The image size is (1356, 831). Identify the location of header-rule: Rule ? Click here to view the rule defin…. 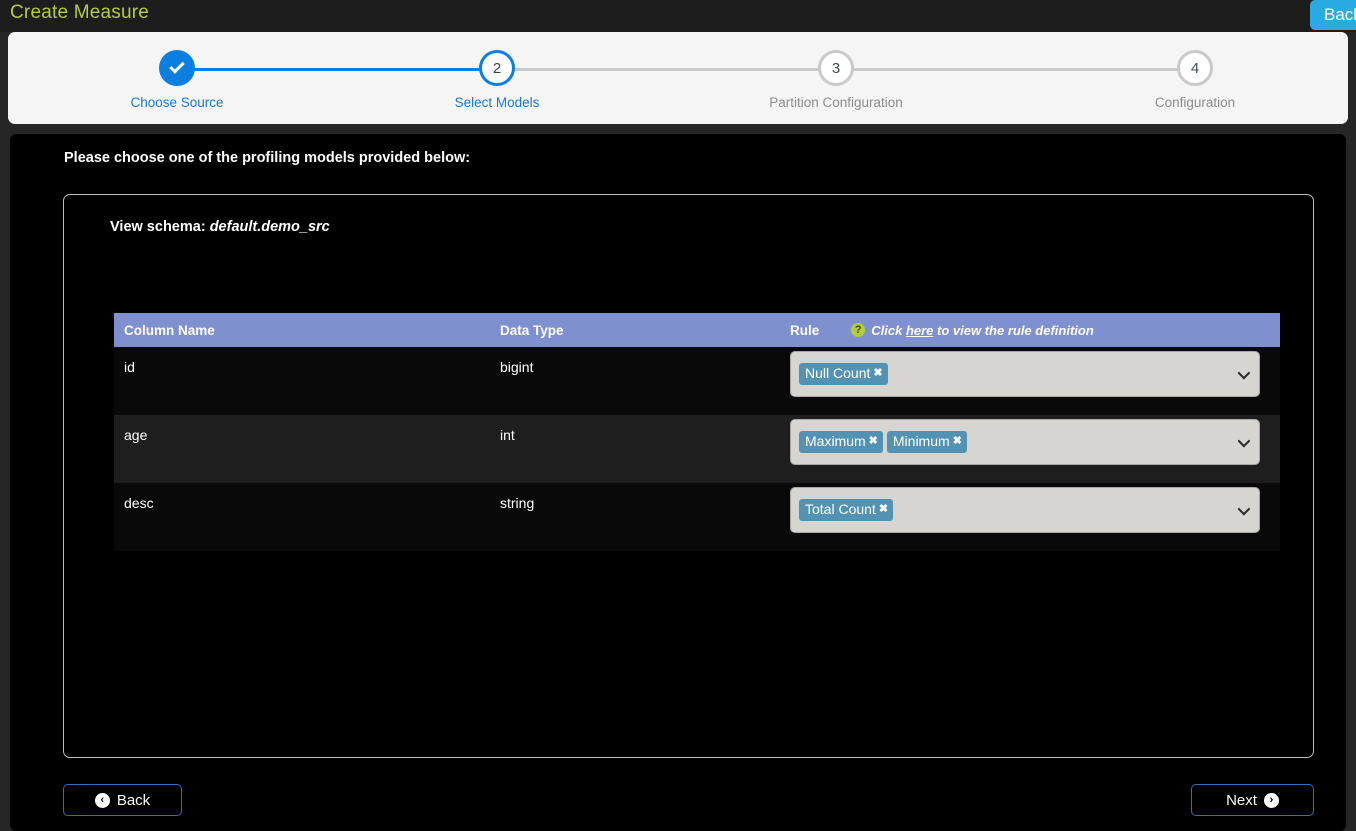
(1035, 330).